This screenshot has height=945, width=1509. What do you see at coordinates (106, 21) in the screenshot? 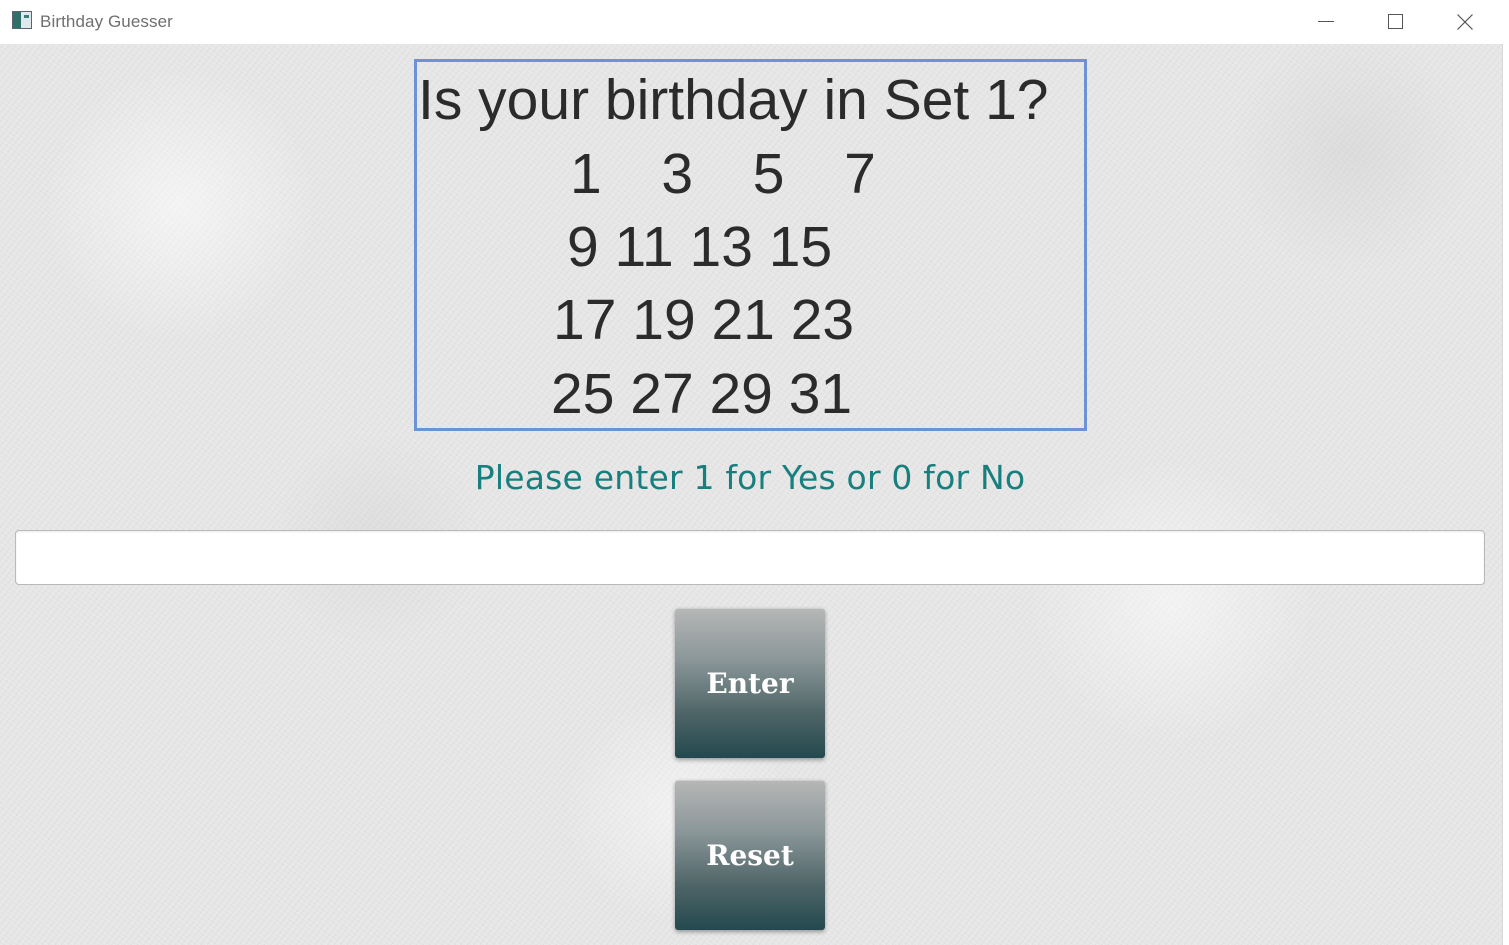
I see `window-title: Birthday Guesser` at bounding box center [106, 21].